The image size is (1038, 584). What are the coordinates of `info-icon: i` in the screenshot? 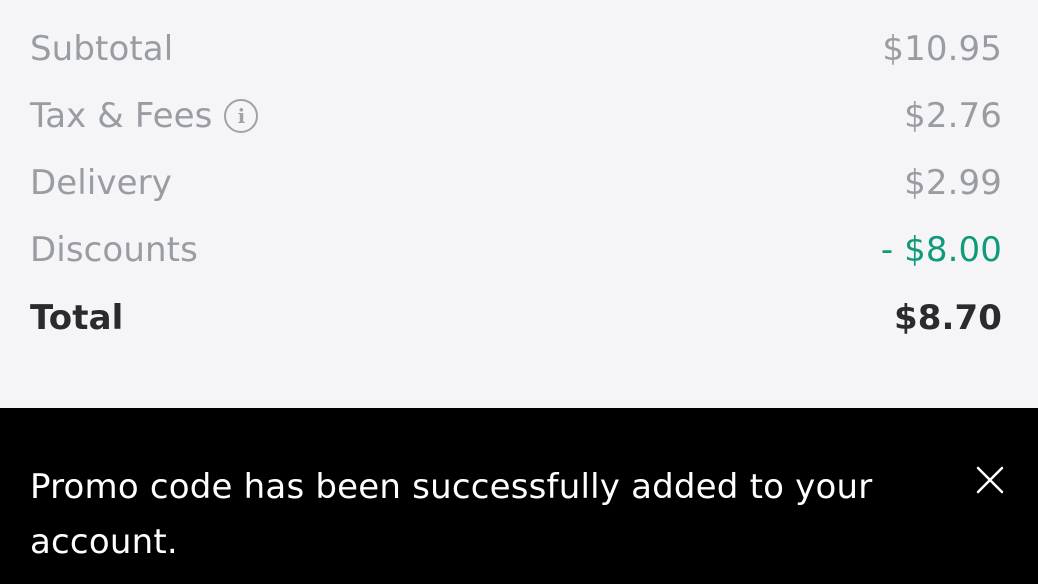 It's located at (241, 116).